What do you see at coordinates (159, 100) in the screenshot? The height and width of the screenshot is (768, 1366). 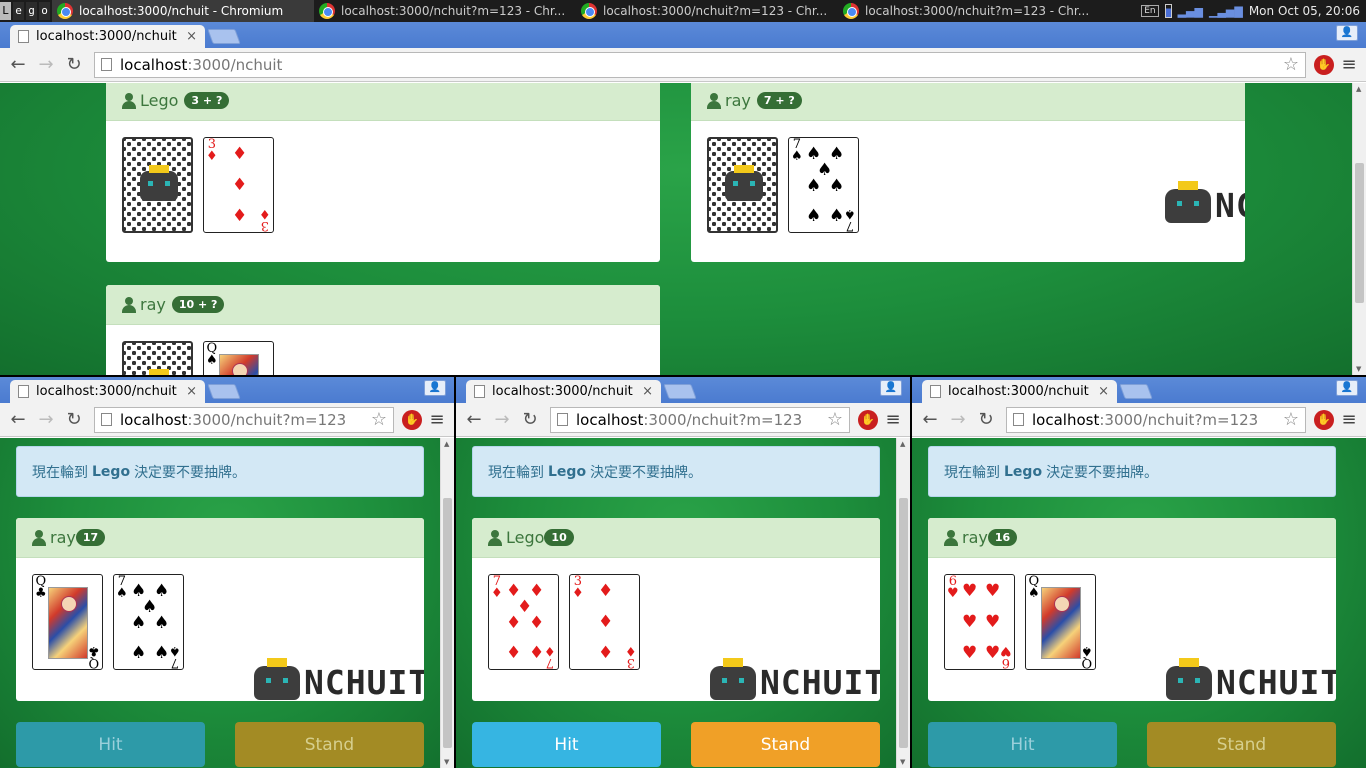 I see `player-name: Lego` at bounding box center [159, 100].